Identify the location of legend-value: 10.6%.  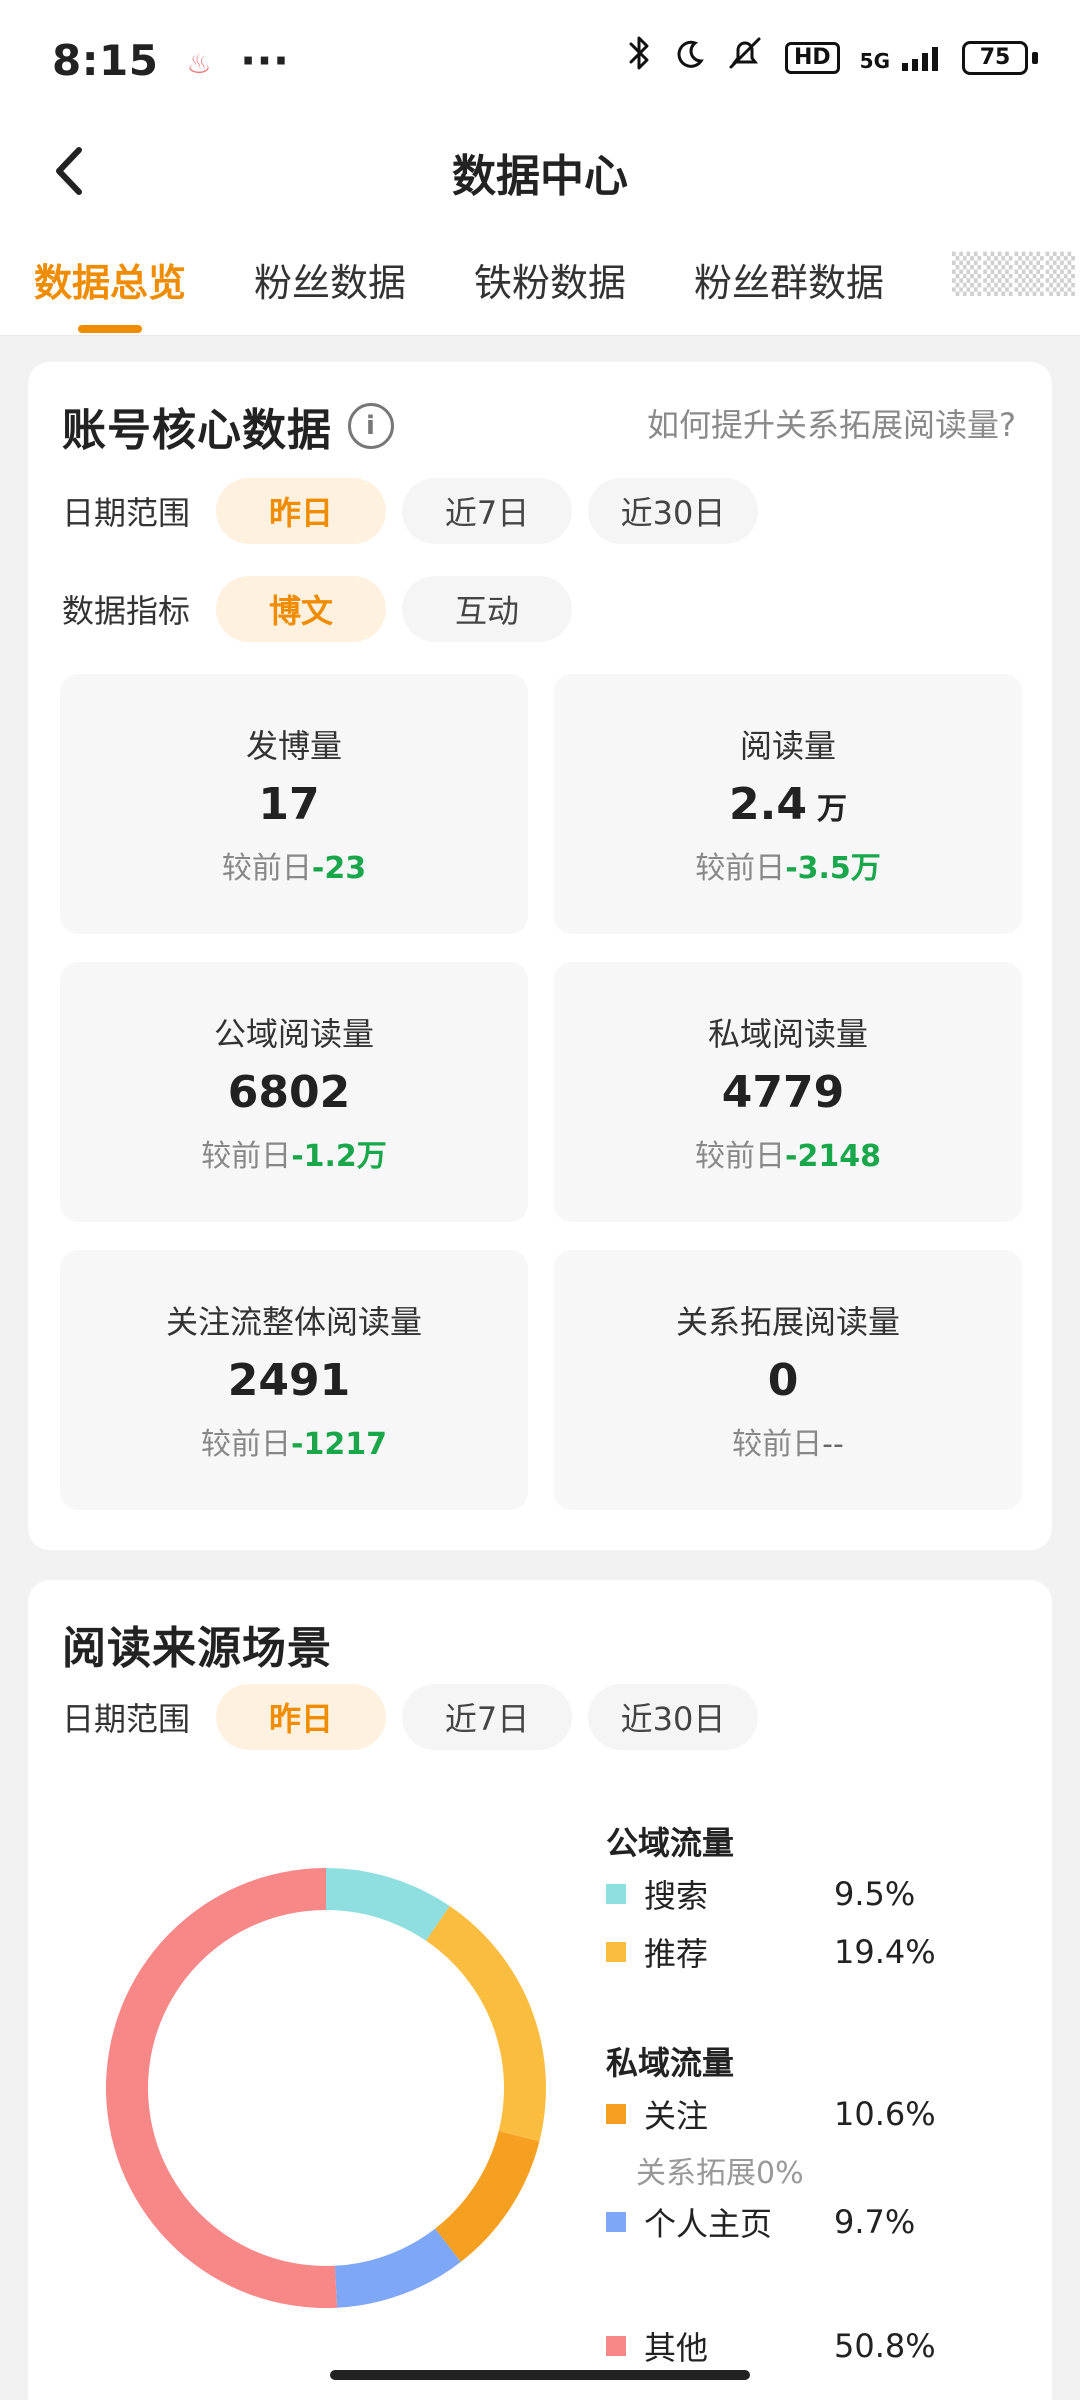
(885, 2114).